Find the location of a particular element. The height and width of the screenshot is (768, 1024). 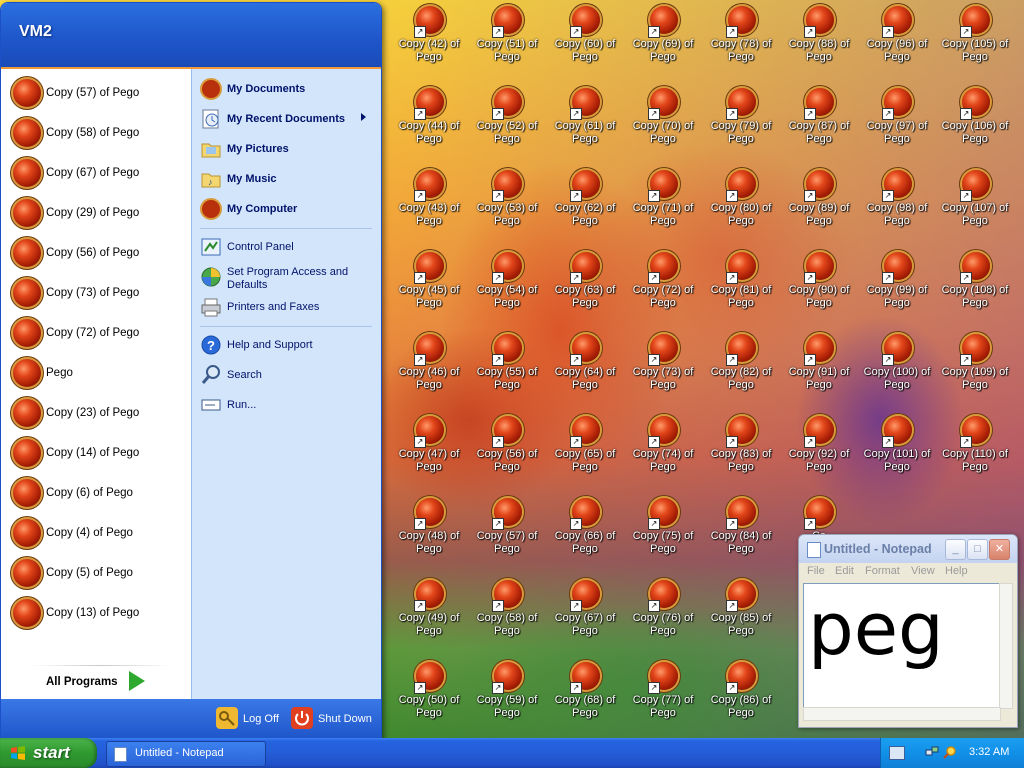

desktop-shortcut: ↗ Copy (74) of Pego is located at coordinates (663, 452).